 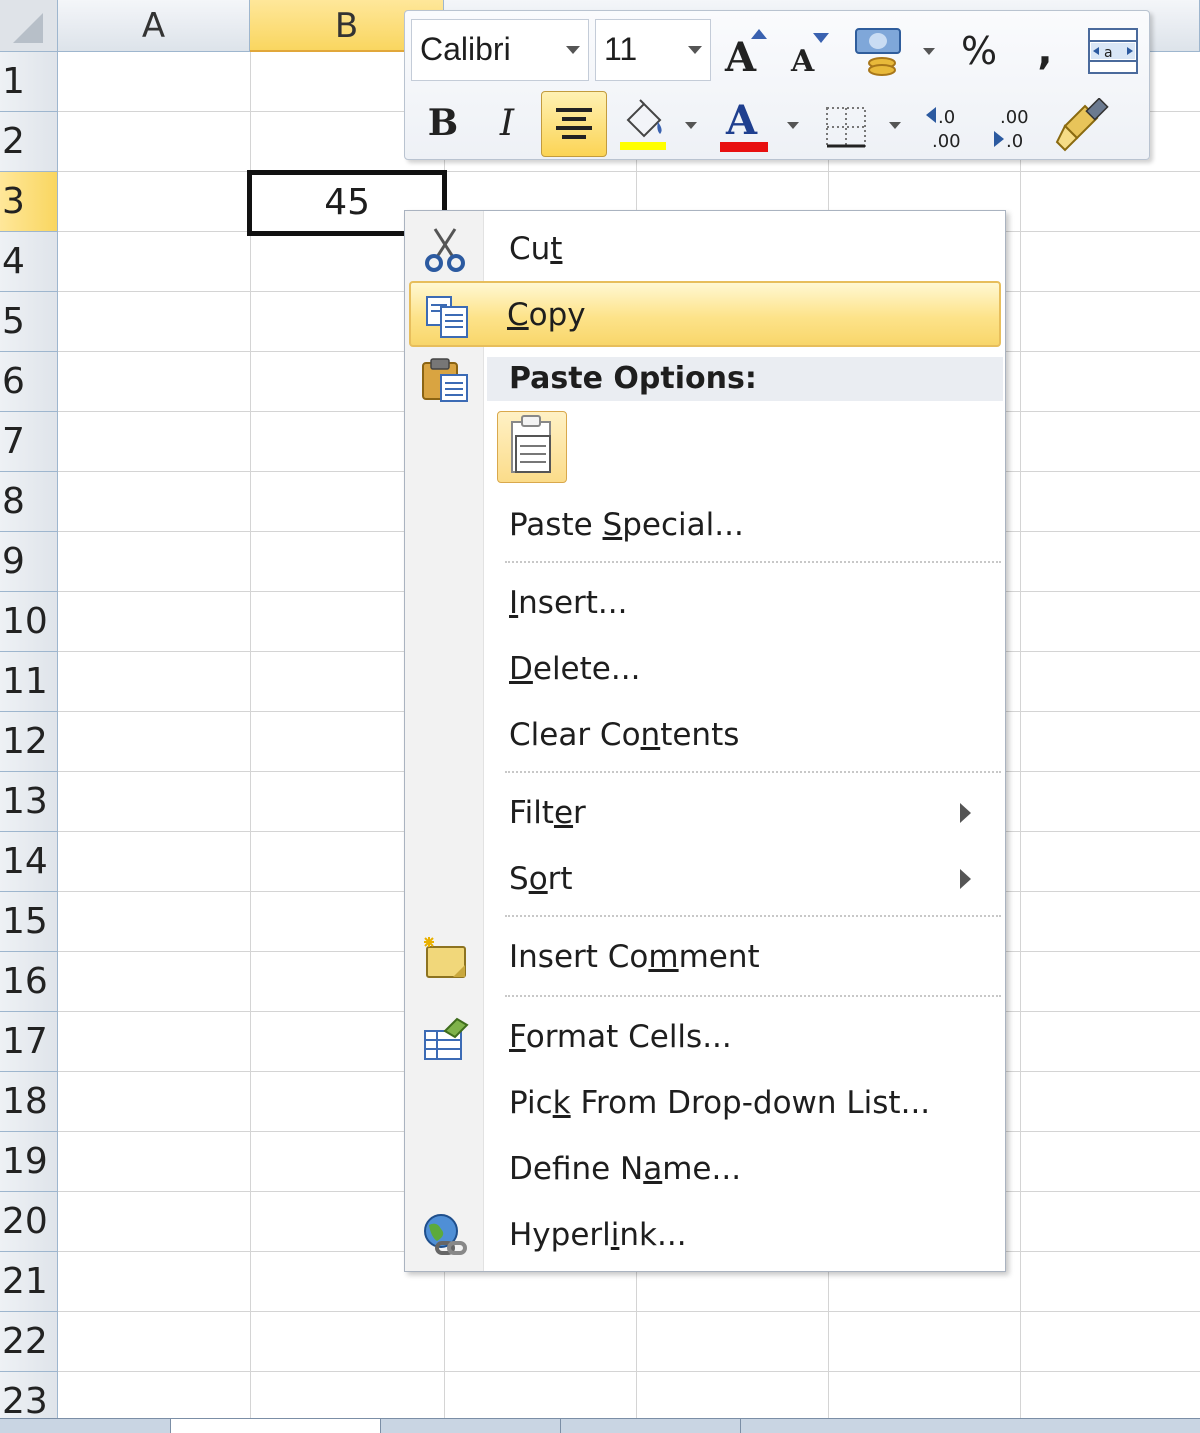 I want to click on align-center-icon, so click(x=574, y=123).